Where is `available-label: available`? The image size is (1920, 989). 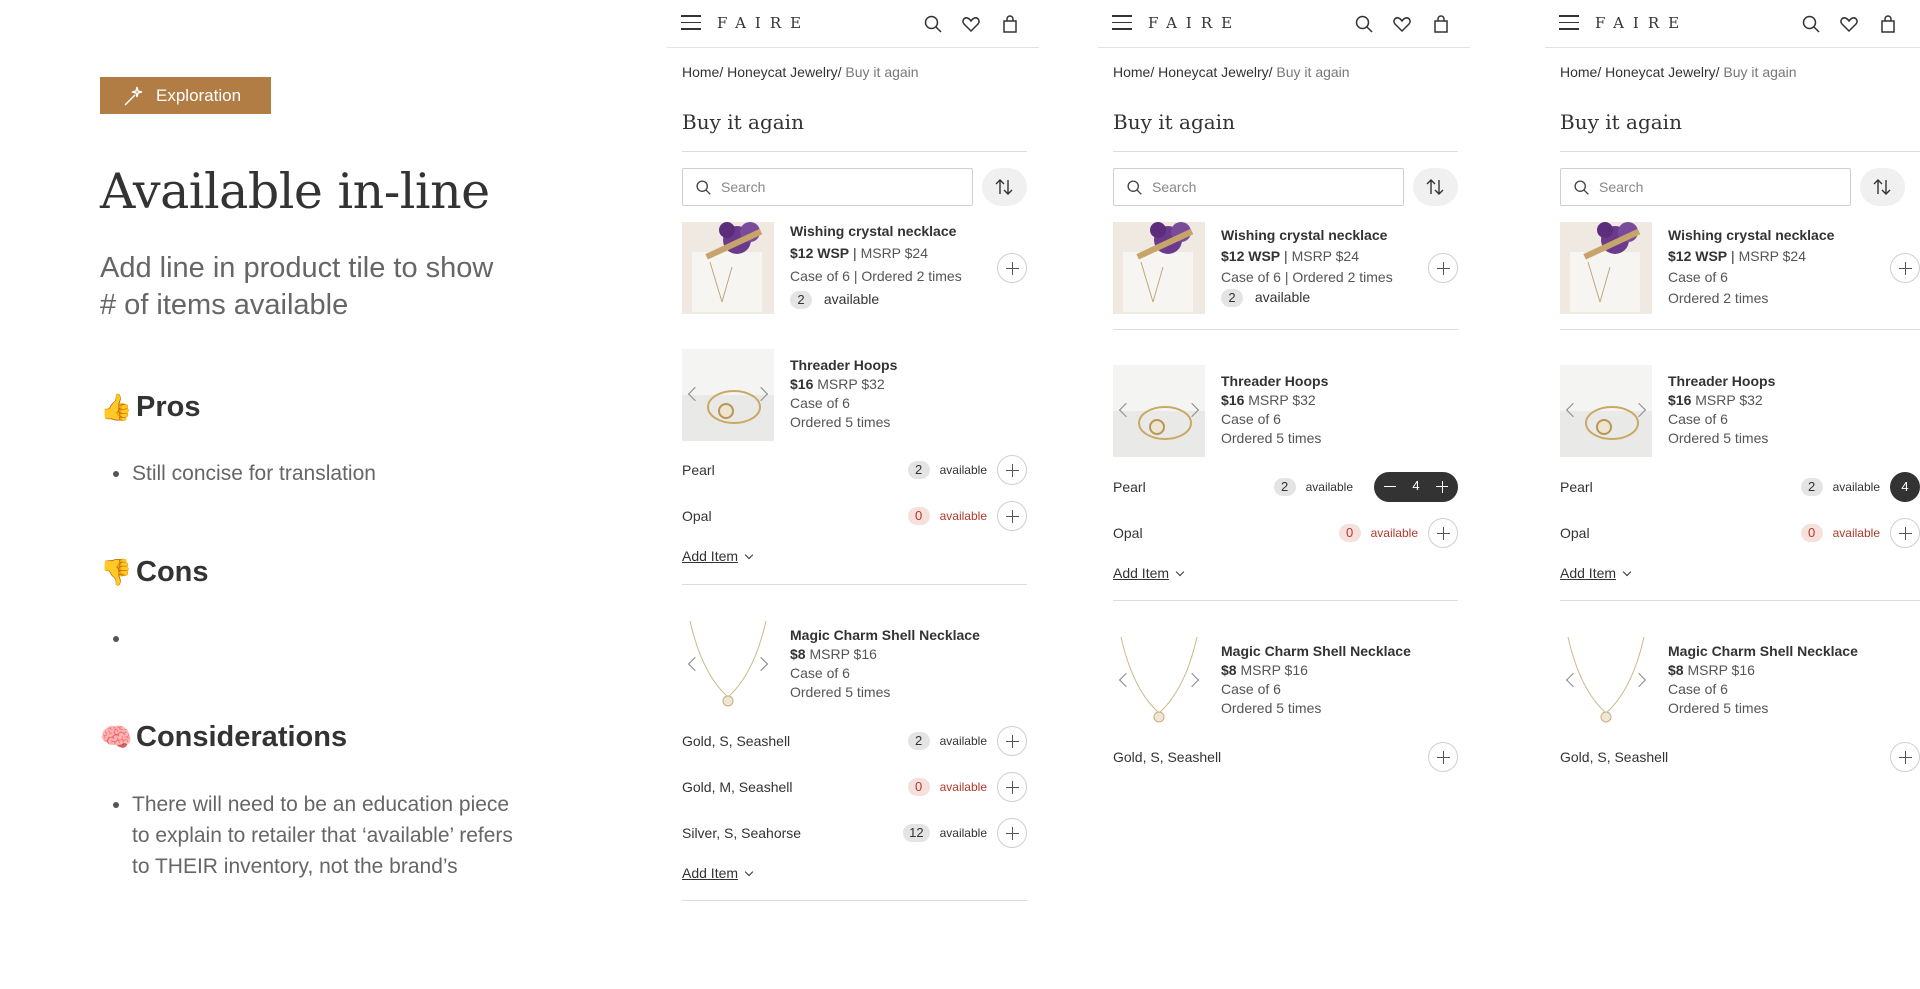
available-label: available is located at coordinates (851, 299).